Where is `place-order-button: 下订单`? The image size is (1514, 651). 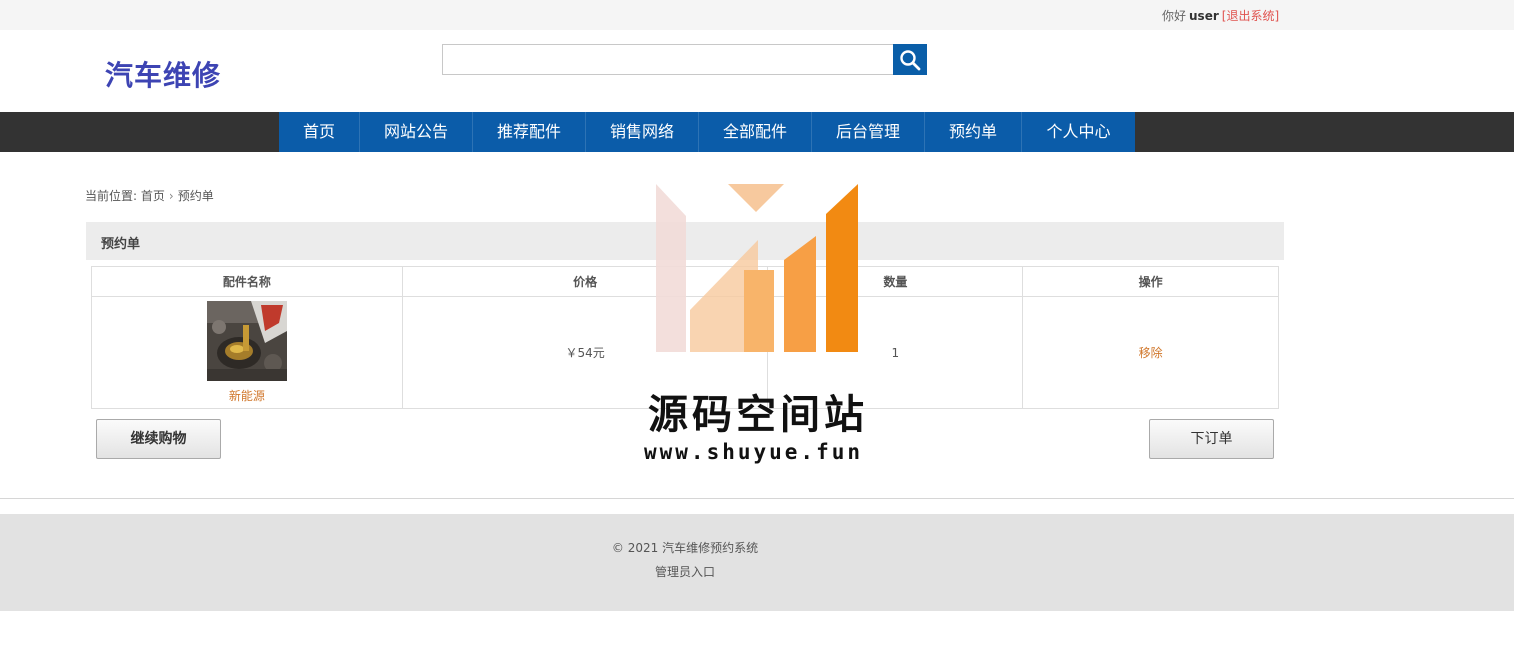 place-order-button: 下订单 is located at coordinates (1211, 439).